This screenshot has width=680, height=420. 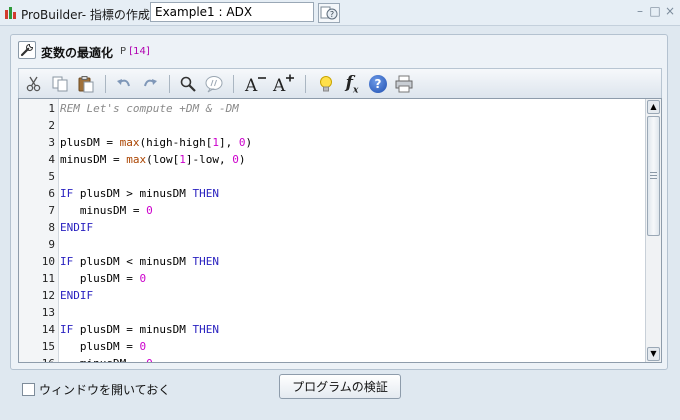 What do you see at coordinates (28, 389) in the screenshot?
I see `keep-window-open-checkbox` at bounding box center [28, 389].